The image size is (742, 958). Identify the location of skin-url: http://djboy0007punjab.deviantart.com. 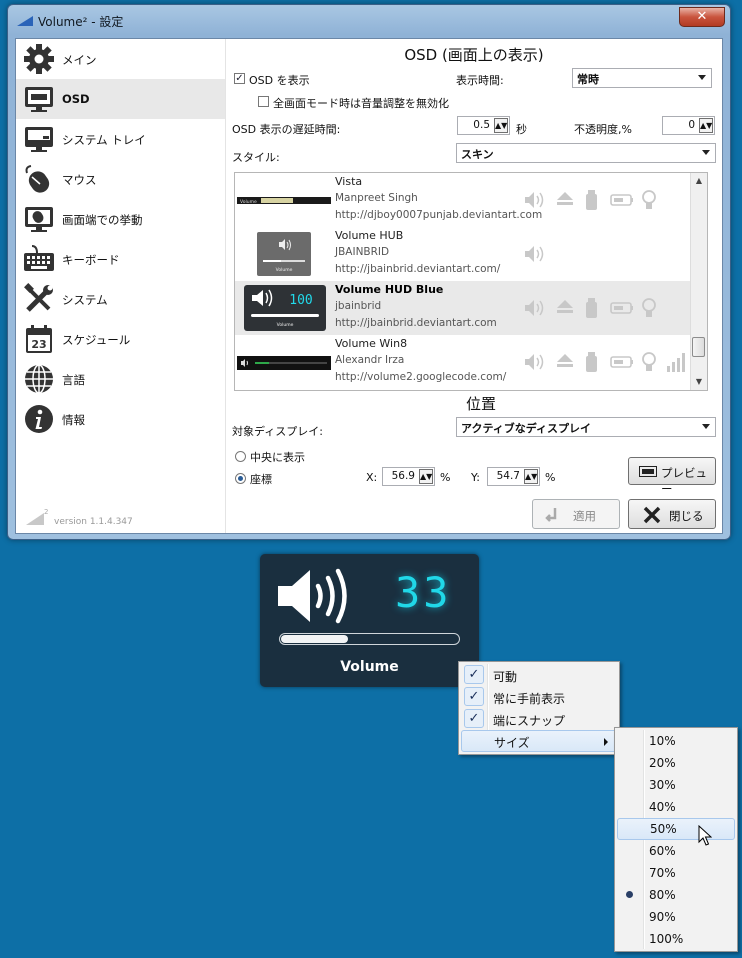
(439, 215).